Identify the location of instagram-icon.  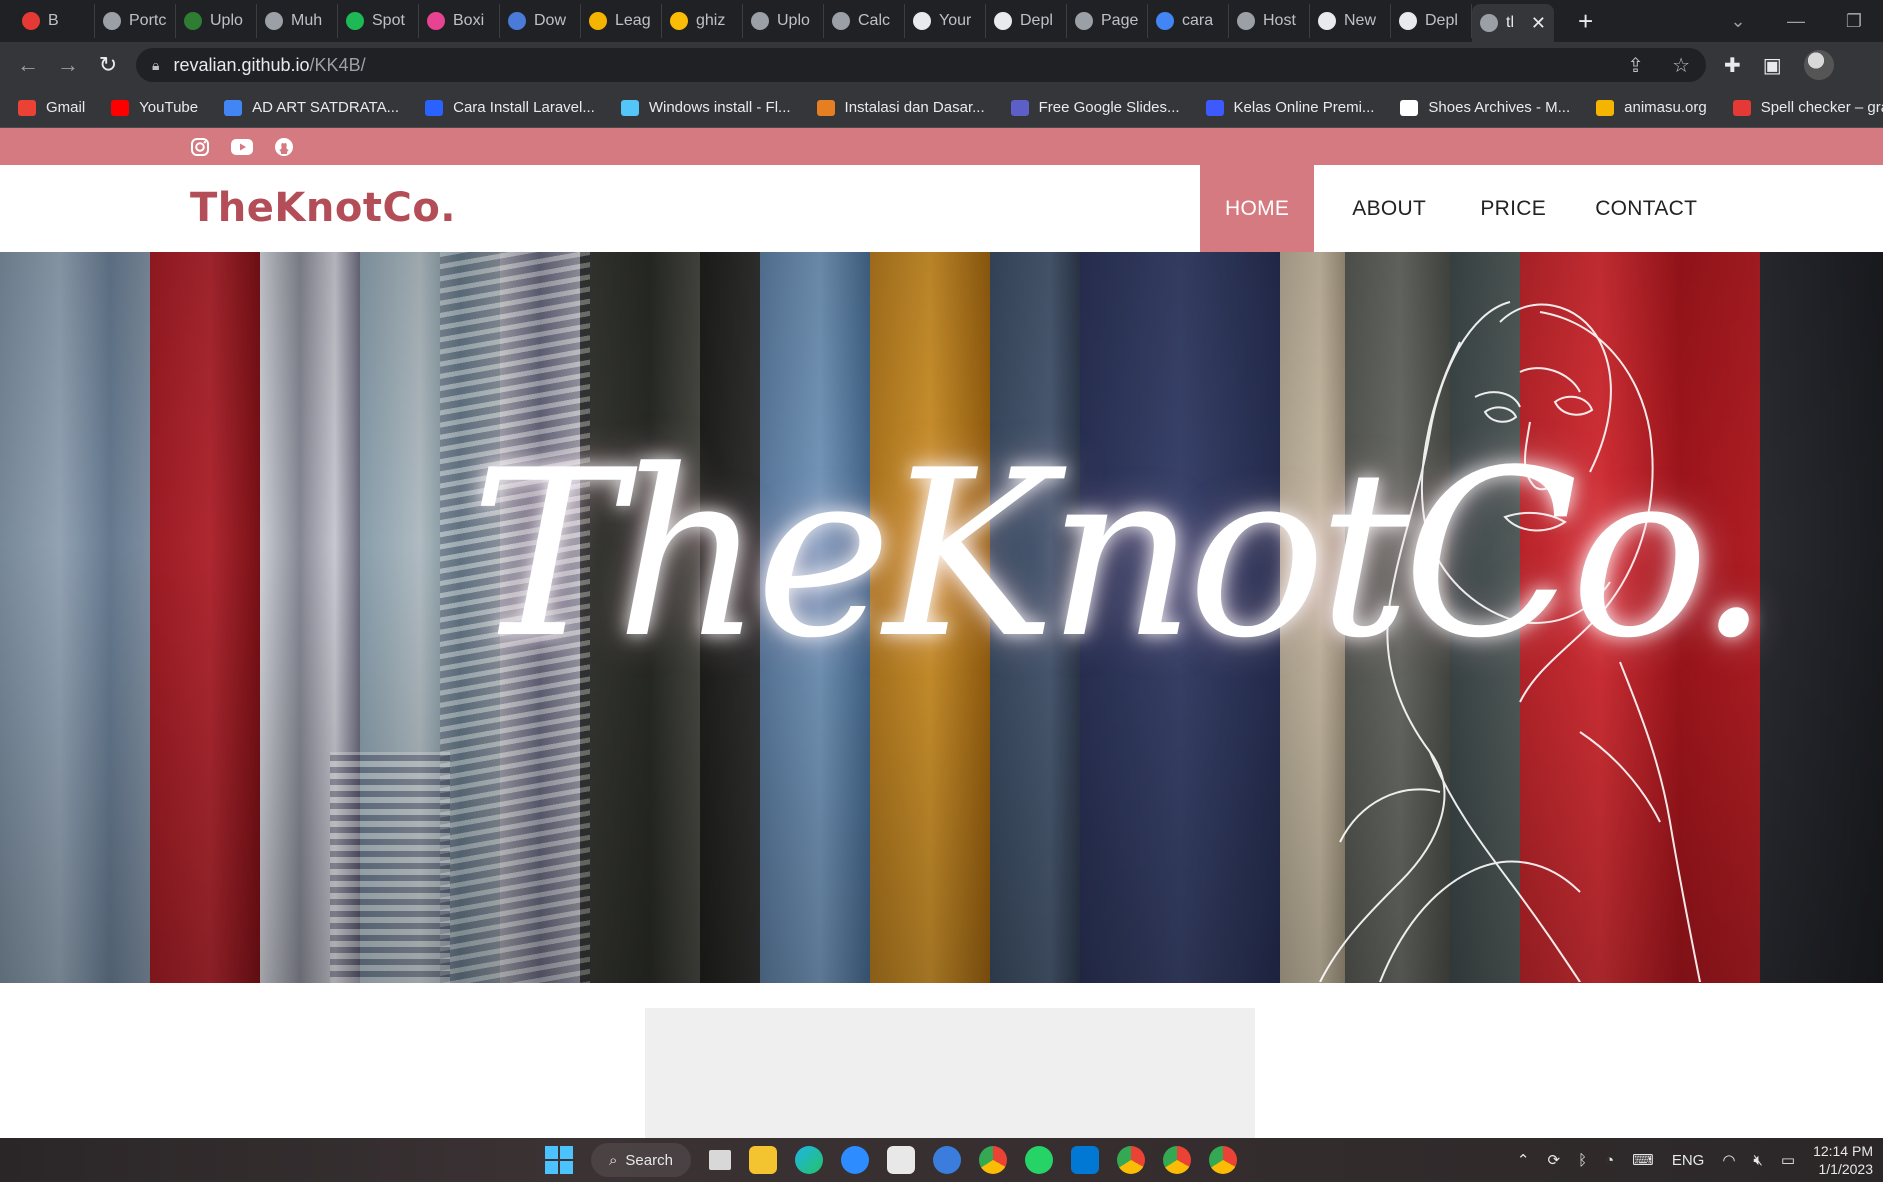
(200, 147).